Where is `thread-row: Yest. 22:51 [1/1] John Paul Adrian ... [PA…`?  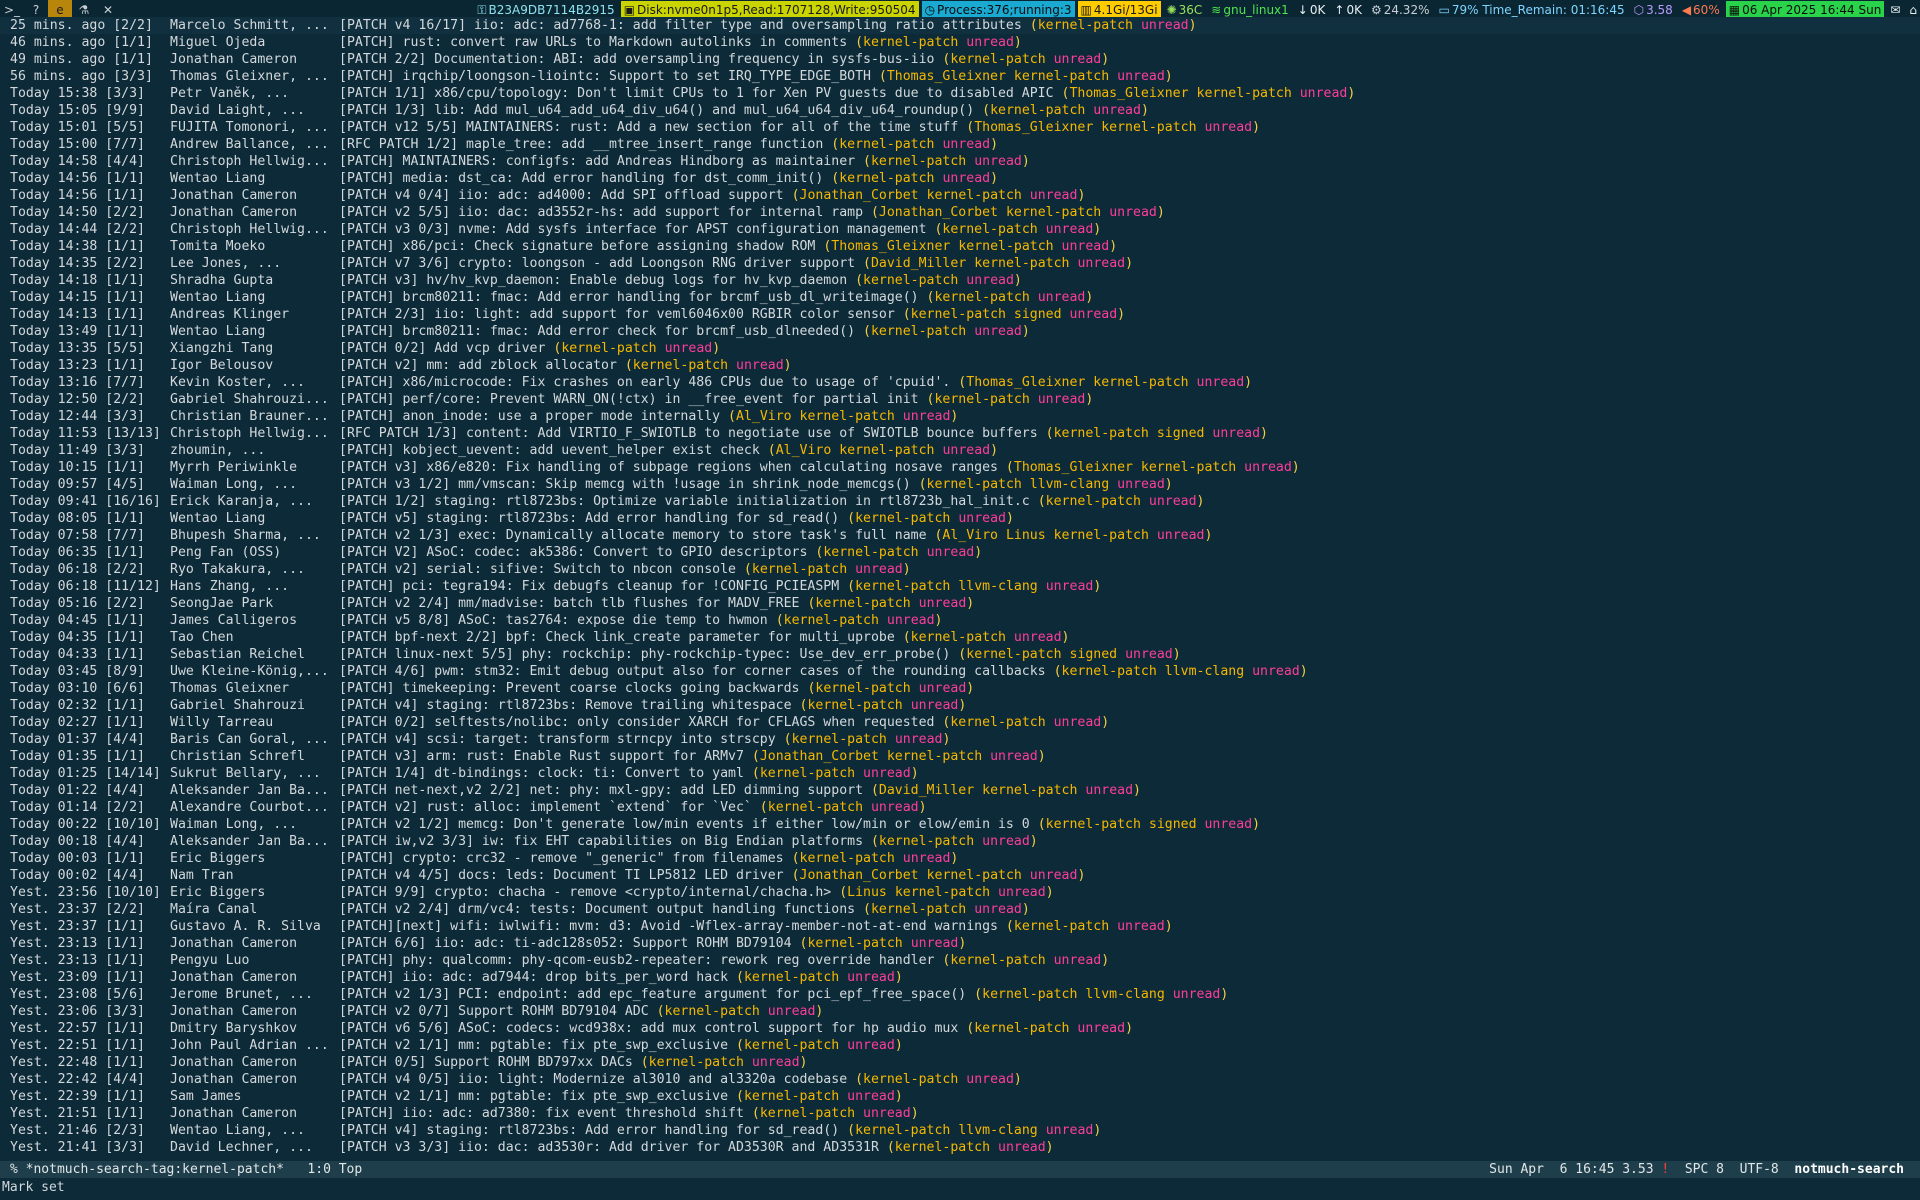 thread-row: Yest. 22:51 [1/1] John Paul Adrian ... [PA… is located at coordinates (960, 1045).